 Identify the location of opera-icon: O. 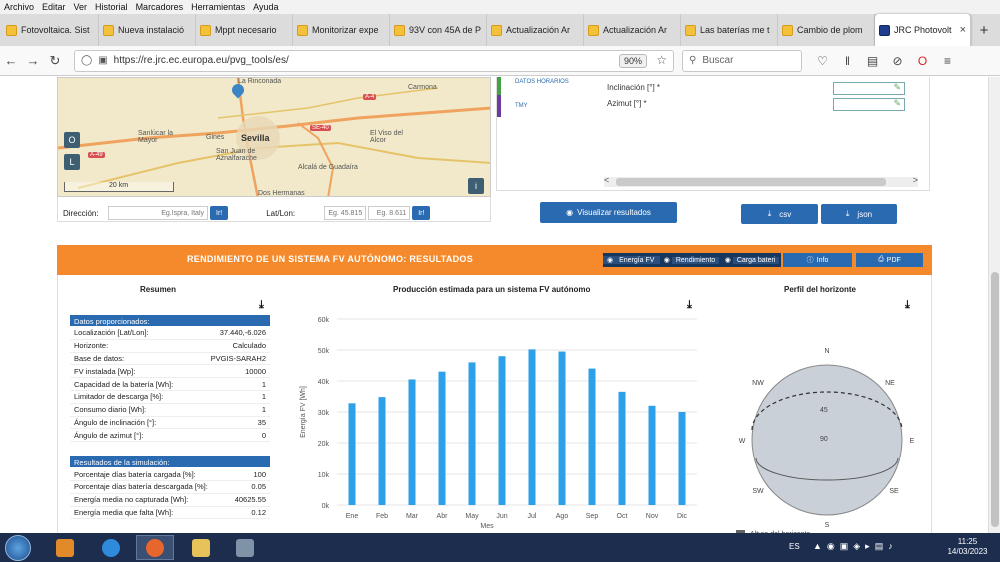
(922, 61).